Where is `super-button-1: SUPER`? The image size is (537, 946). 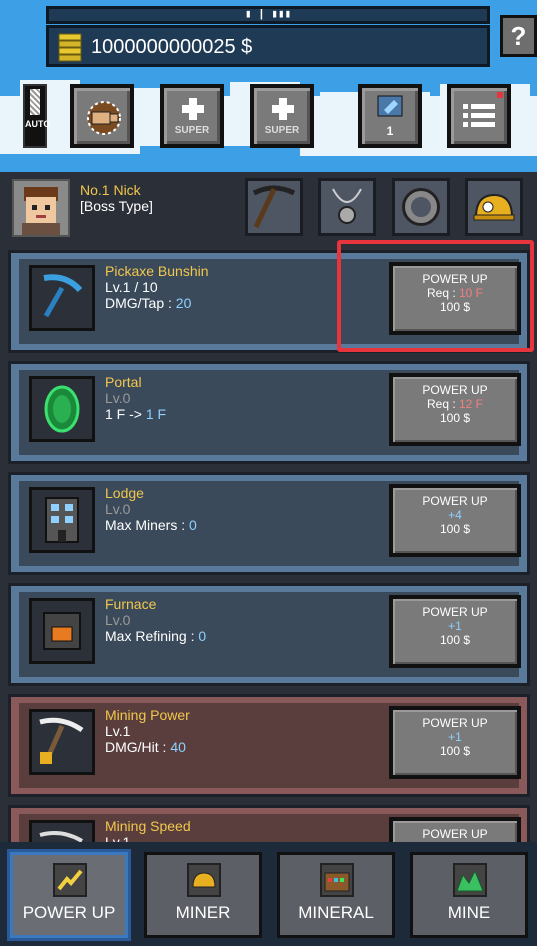 super-button-1: SUPER is located at coordinates (192, 116).